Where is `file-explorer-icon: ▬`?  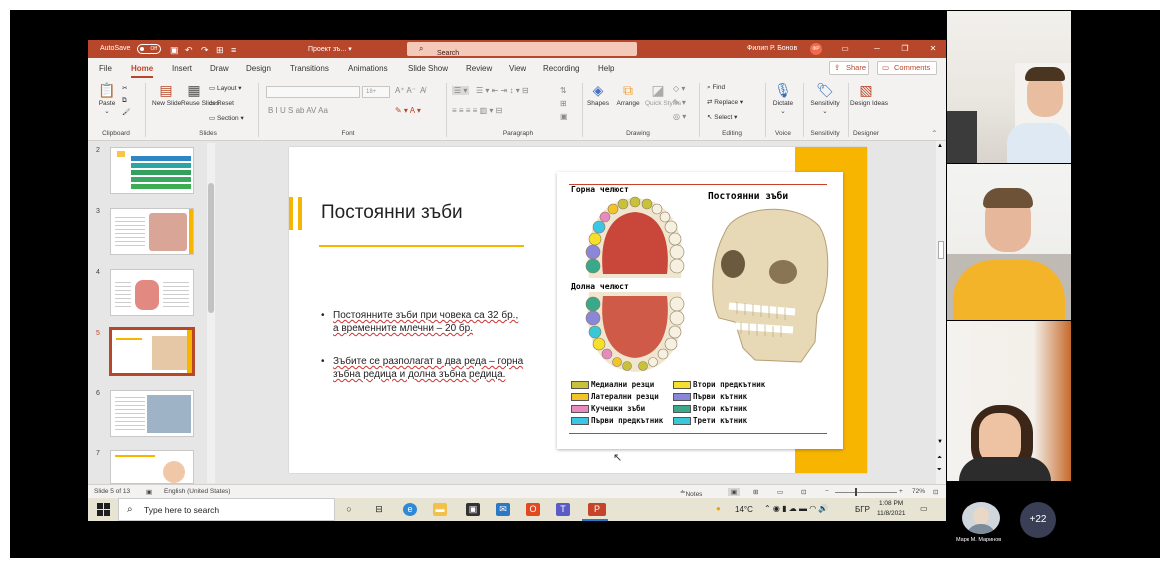 file-explorer-icon: ▬ is located at coordinates (440, 509).